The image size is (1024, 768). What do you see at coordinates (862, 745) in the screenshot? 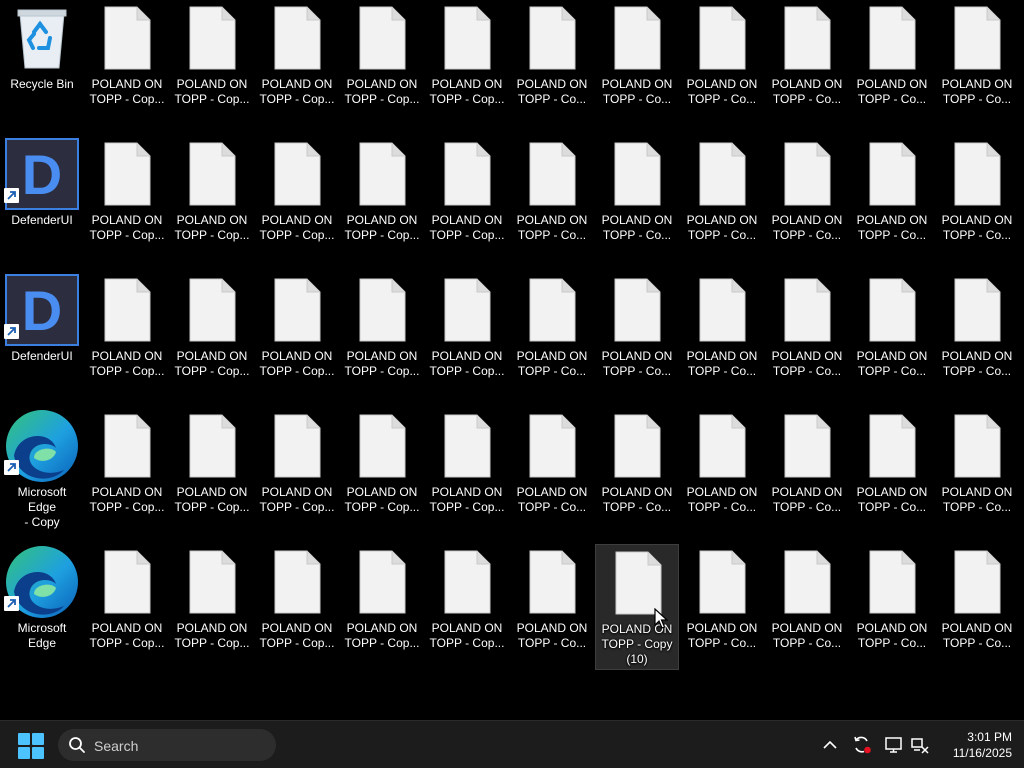
I see `sync-alert-icon` at bounding box center [862, 745].